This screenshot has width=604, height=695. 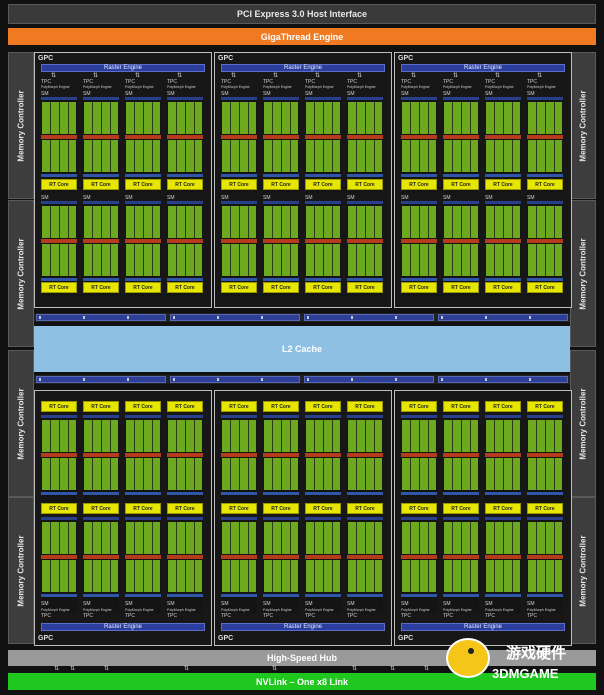 I want to click on l2-cache-slice, so click(x=235, y=317).